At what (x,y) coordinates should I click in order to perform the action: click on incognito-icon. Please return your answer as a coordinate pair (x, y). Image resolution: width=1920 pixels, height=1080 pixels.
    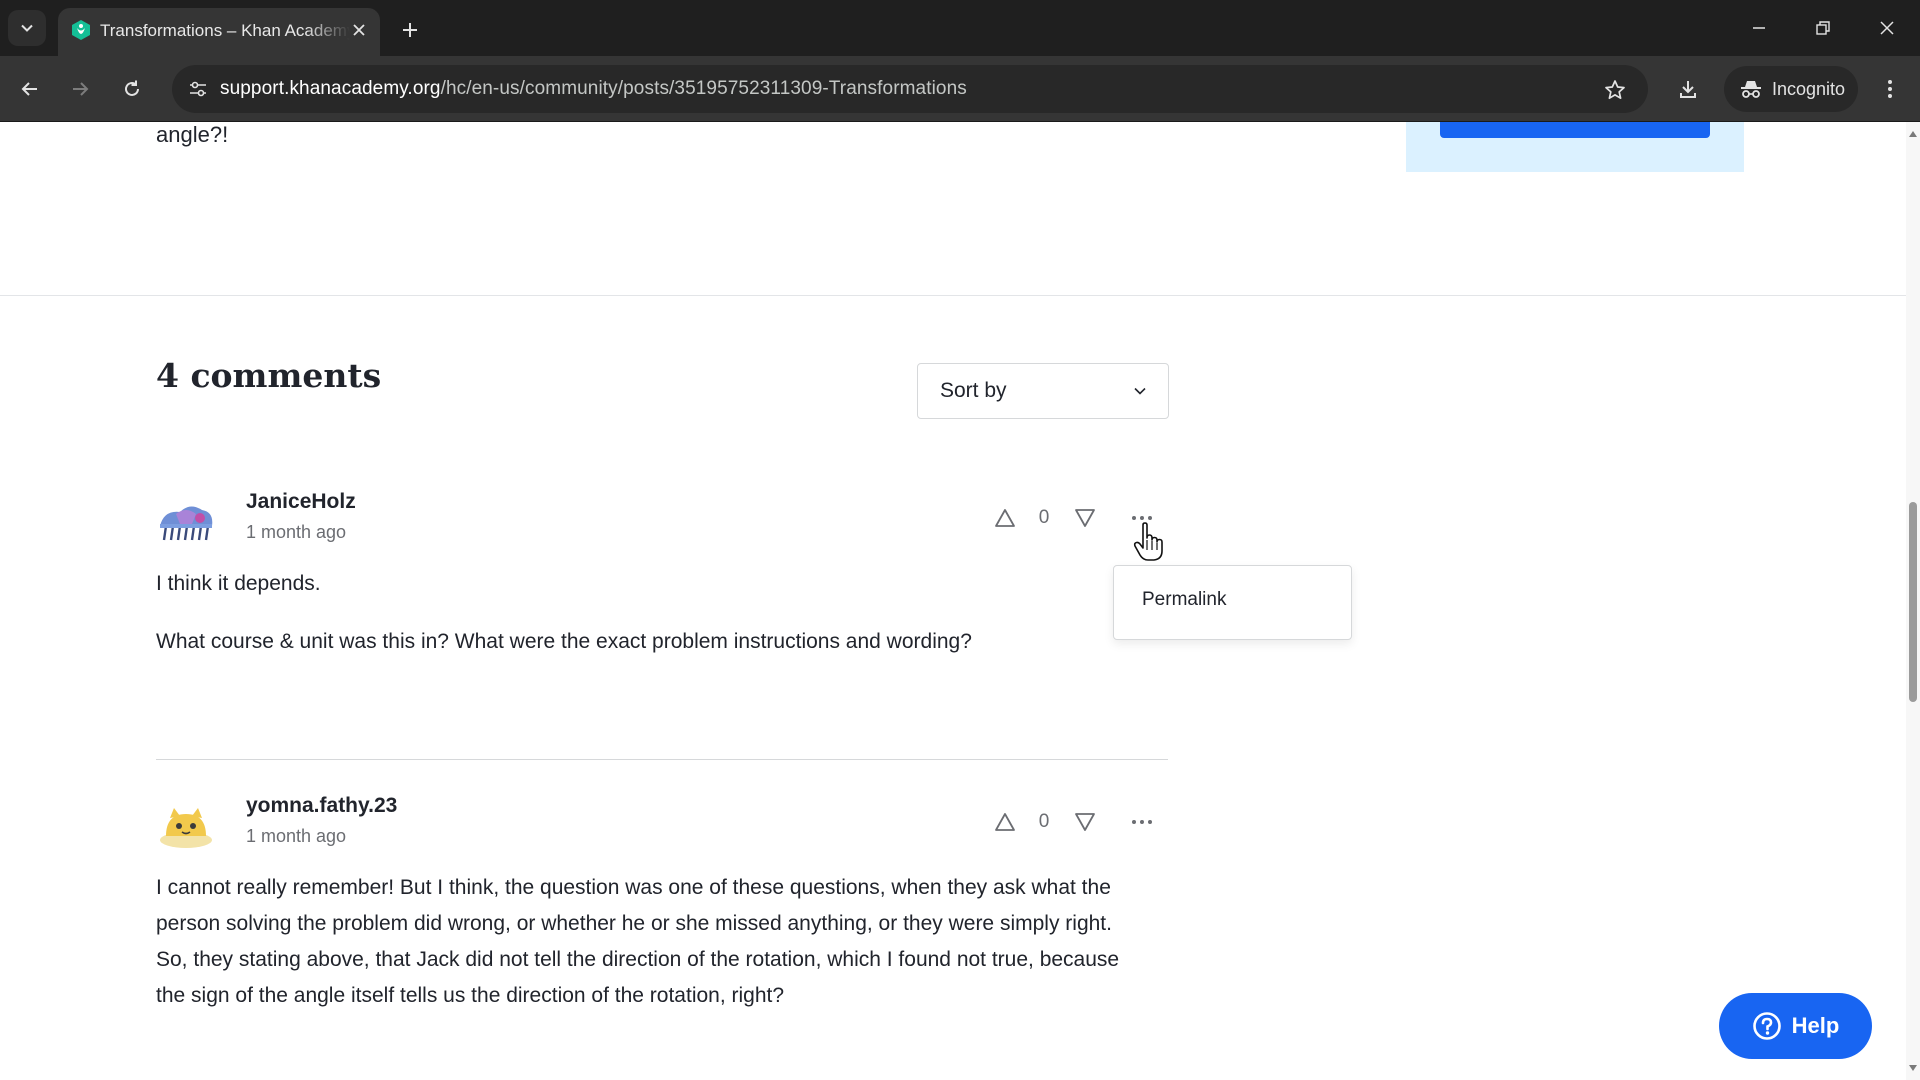
    Looking at the image, I should click on (1751, 89).